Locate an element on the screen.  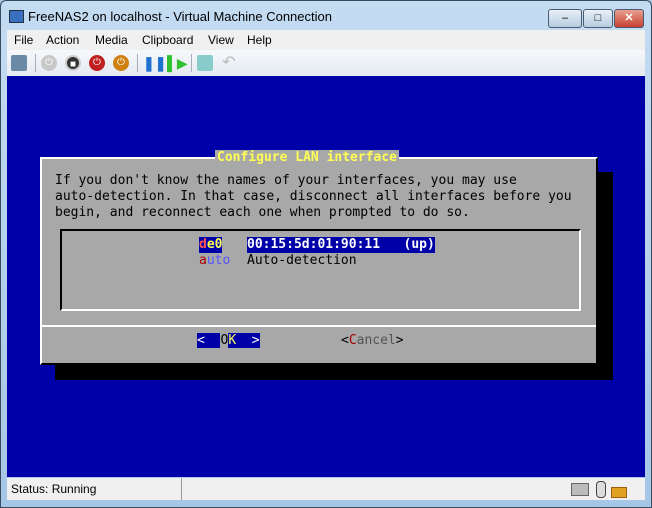
pause-icon: ❚❚ is located at coordinates (154, 63).